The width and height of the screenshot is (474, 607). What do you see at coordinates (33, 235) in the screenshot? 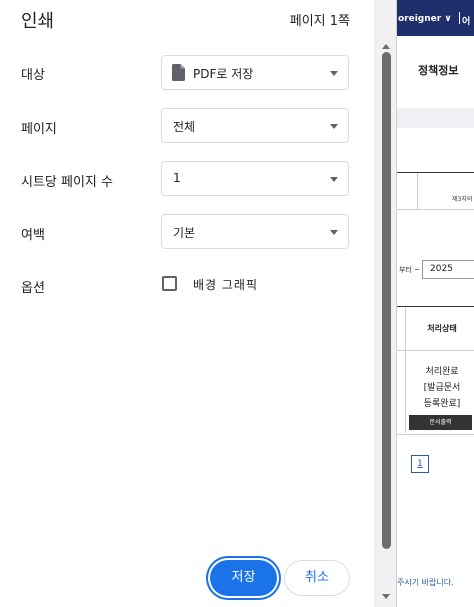
I see `margins-label: 여백` at bounding box center [33, 235].